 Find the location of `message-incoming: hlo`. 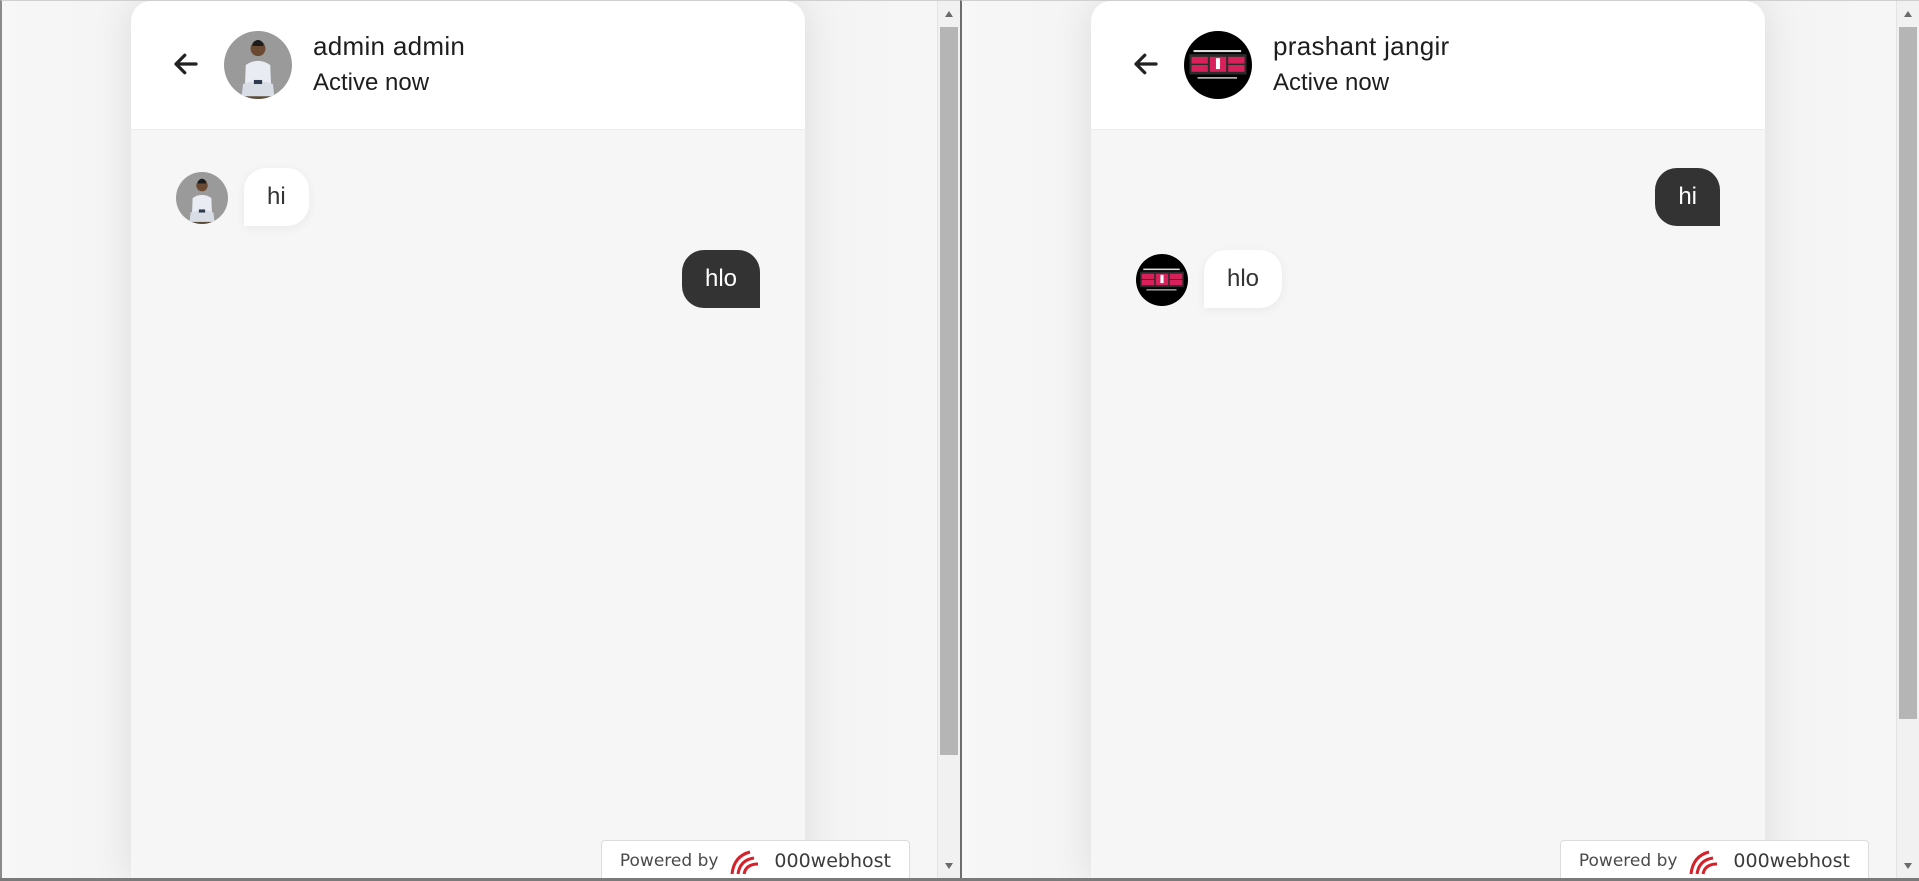

message-incoming: hlo is located at coordinates (1428, 280).